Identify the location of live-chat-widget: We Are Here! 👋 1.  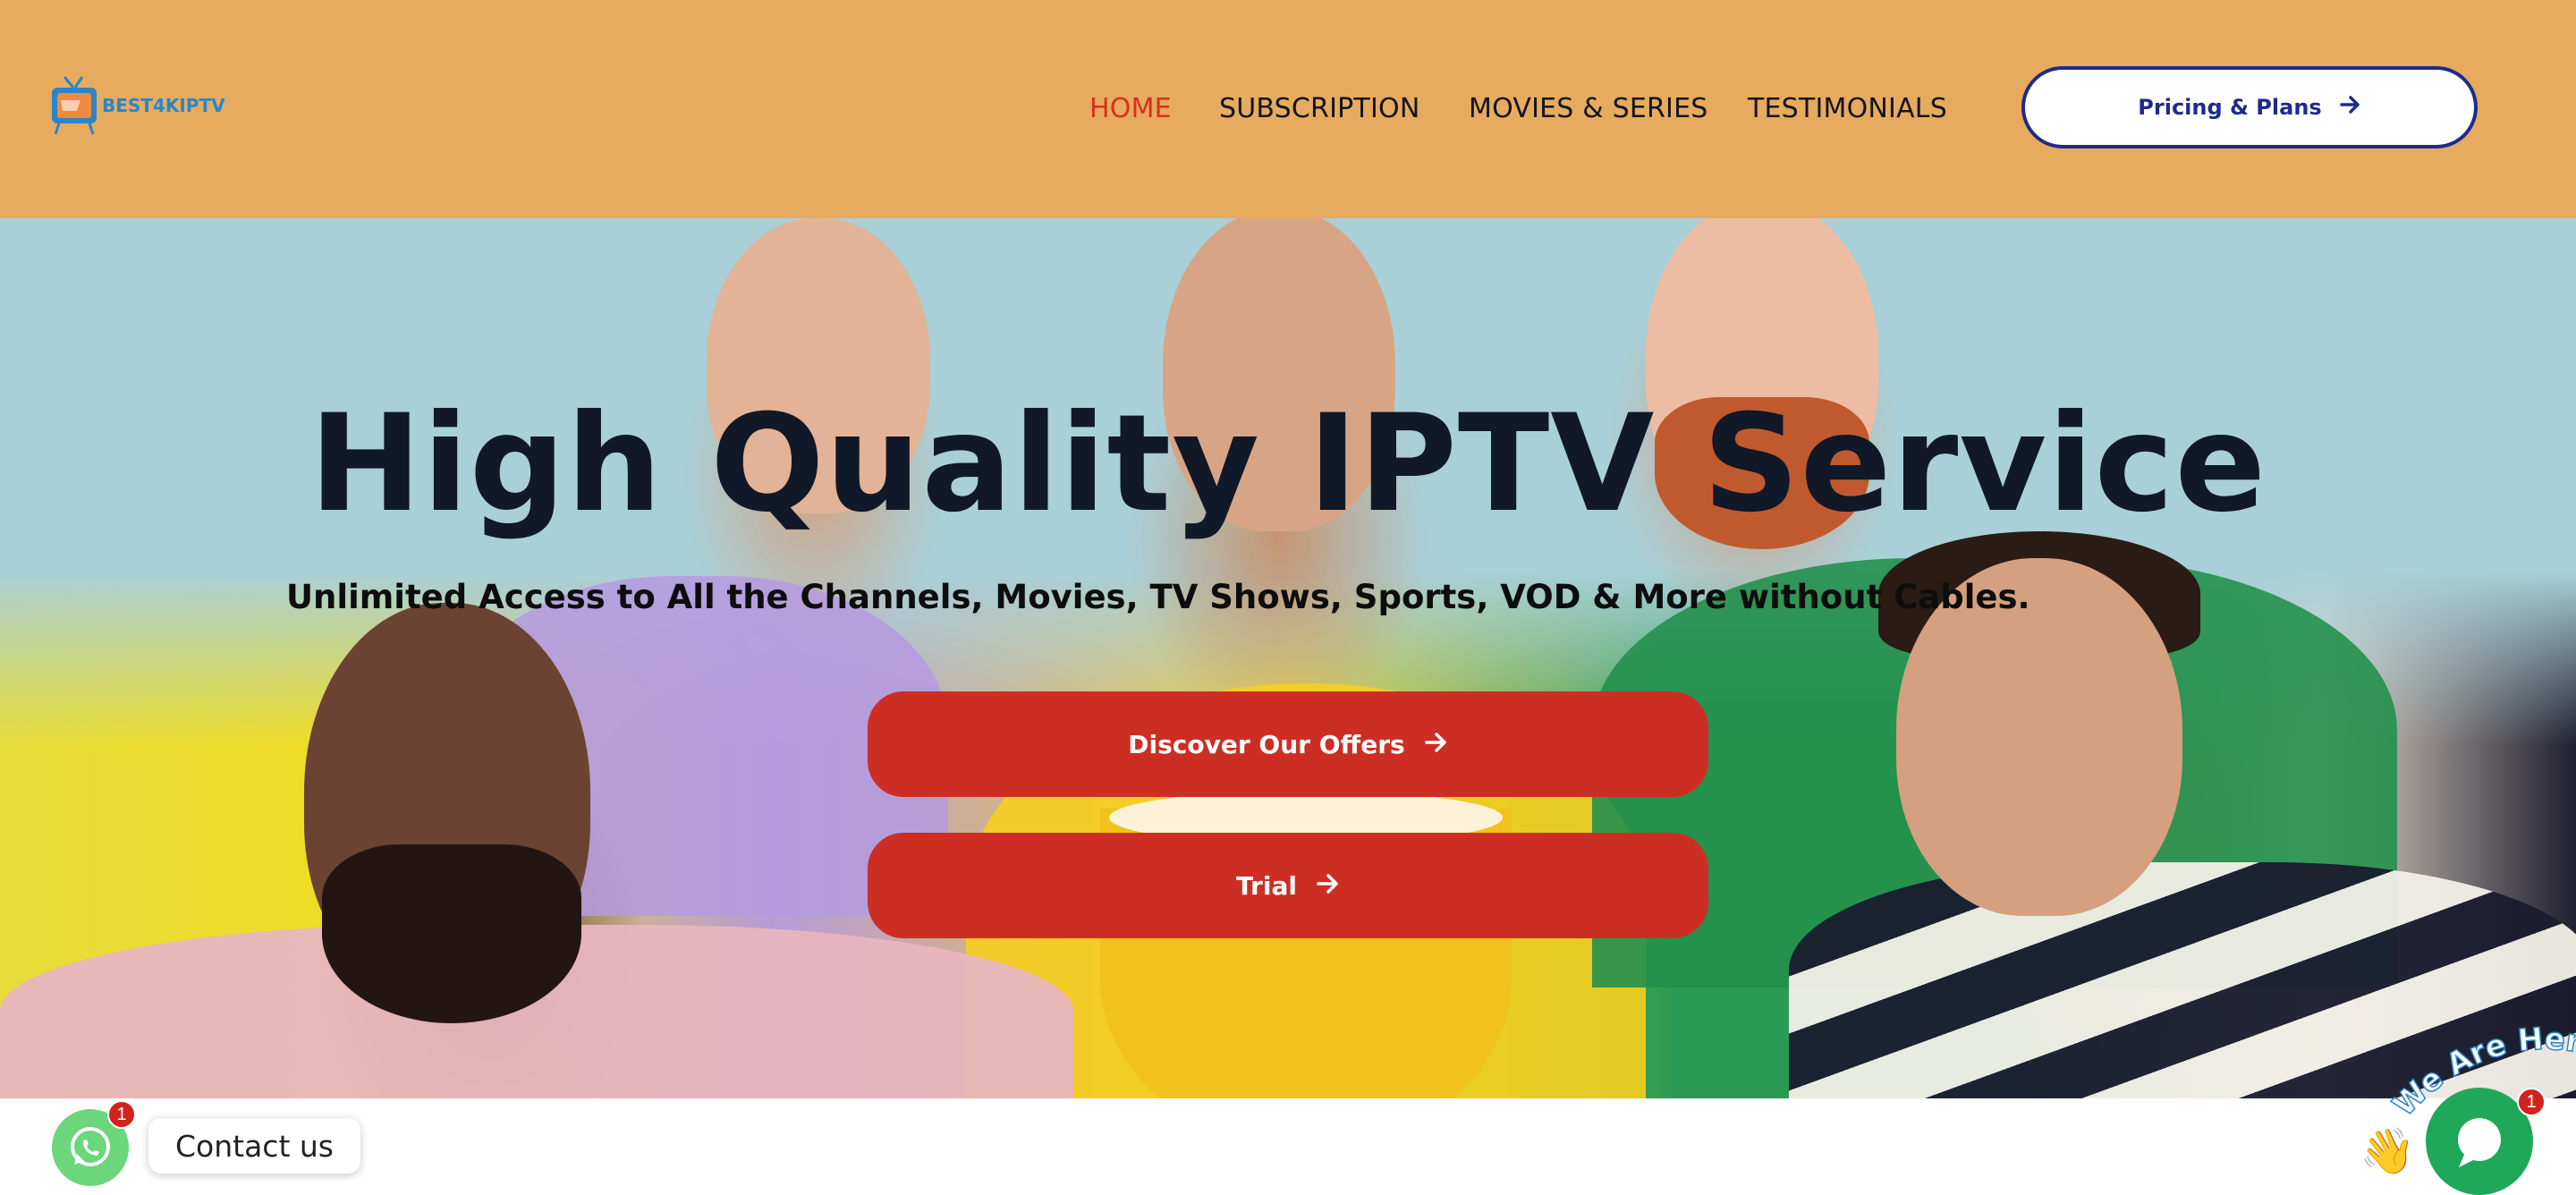
(2459, 1107).